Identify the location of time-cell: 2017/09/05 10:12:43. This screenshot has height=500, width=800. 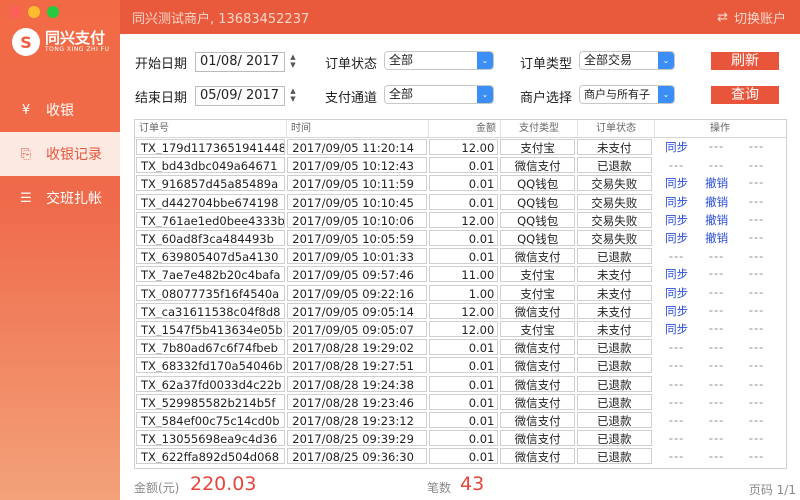
(357, 165).